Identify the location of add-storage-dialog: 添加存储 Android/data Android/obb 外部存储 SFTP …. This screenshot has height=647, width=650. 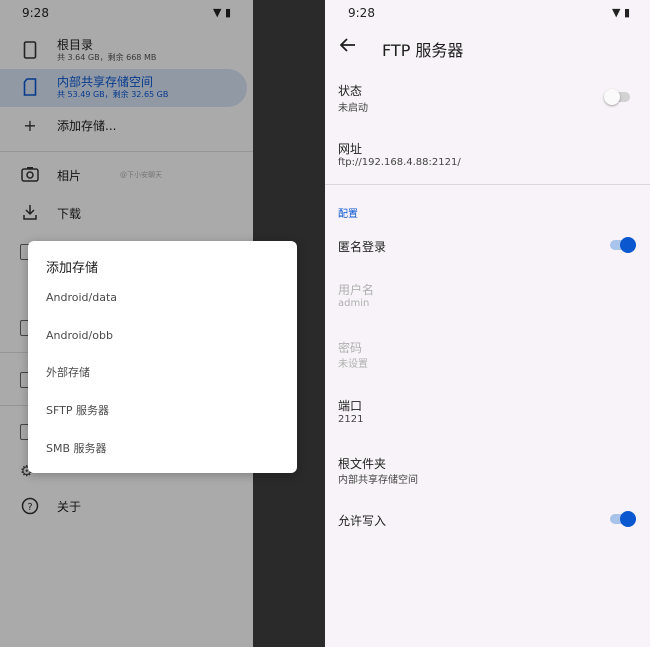
(162, 357).